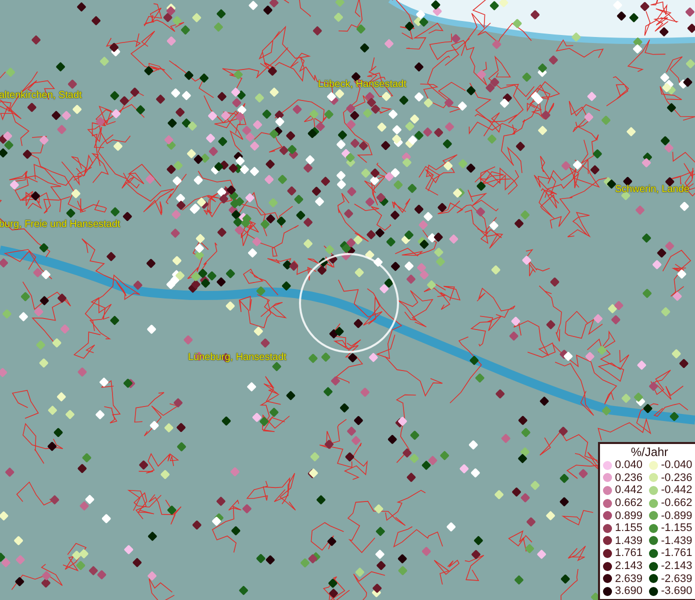 The image size is (695, 600). What do you see at coordinates (629, 566) in the screenshot?
I see `legend-value: 2.143` at bounding box center [629, 566].